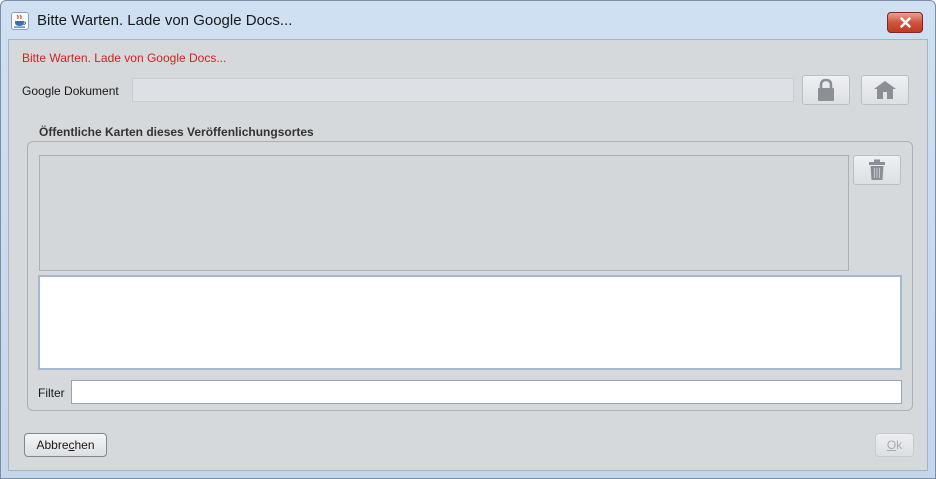 The height and width of the screenshot is (479, 936). I want to click on ok-mnemonic: O, so click(891, 445).